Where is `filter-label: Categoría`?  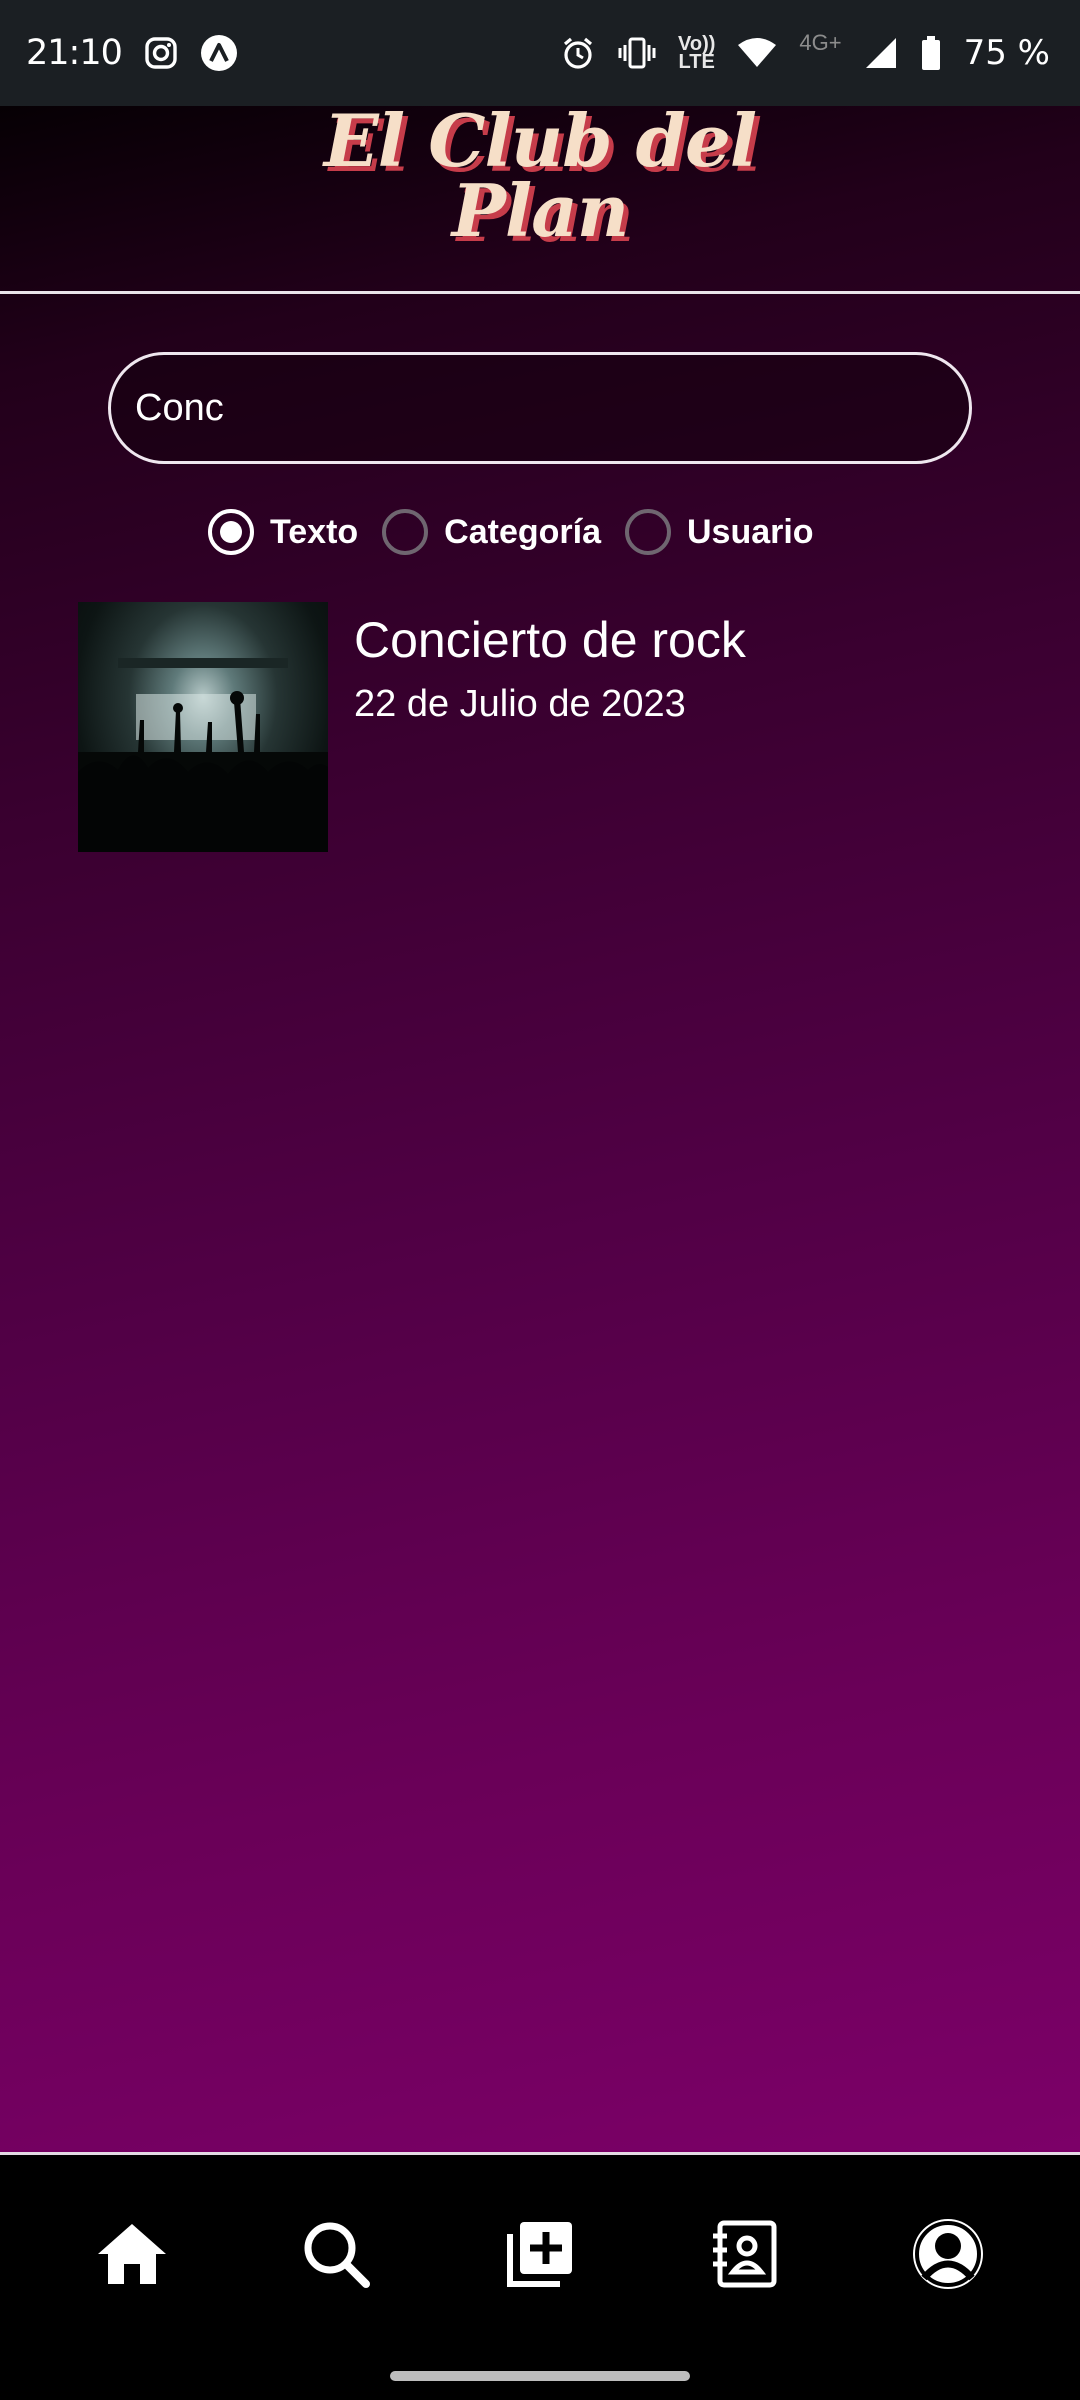
filter-label: Categoría is located at coordinates (522, 531).